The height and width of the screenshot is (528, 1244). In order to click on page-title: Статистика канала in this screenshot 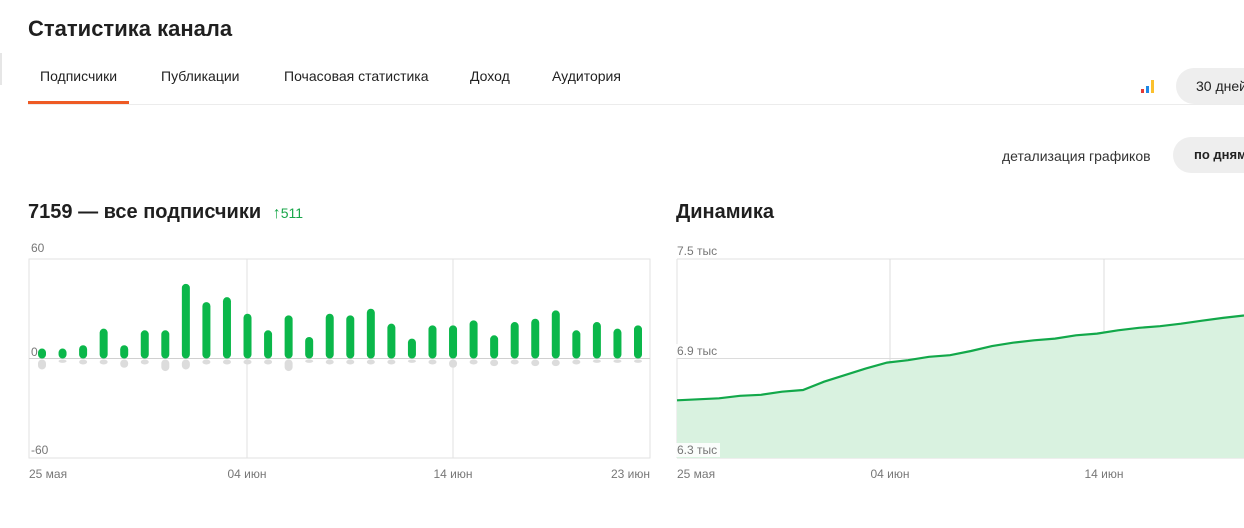, I will do `click(130, 28)`.